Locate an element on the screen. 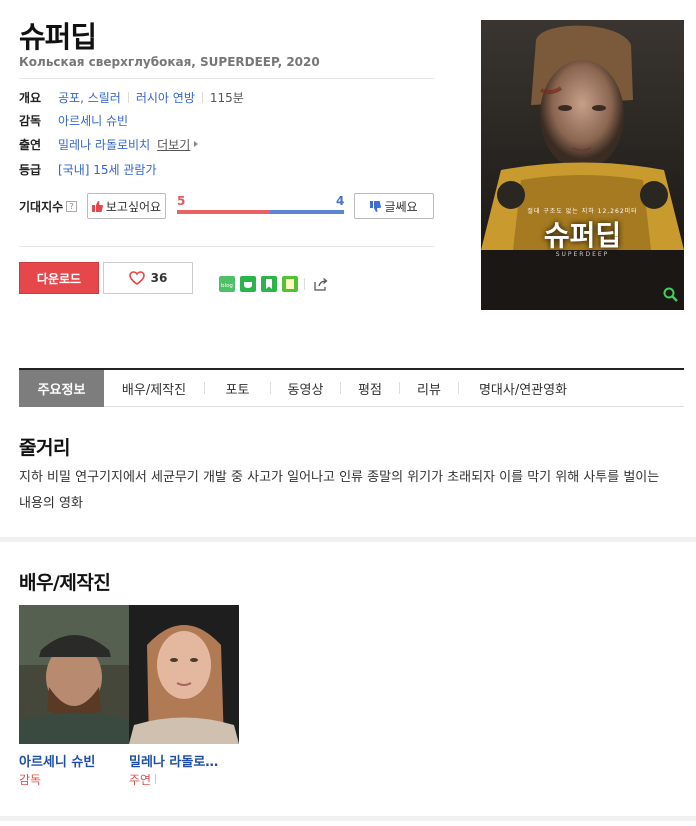 The height and width of the screenshot is (826, 696). poster-artwork is located at coordinates (582, 165).